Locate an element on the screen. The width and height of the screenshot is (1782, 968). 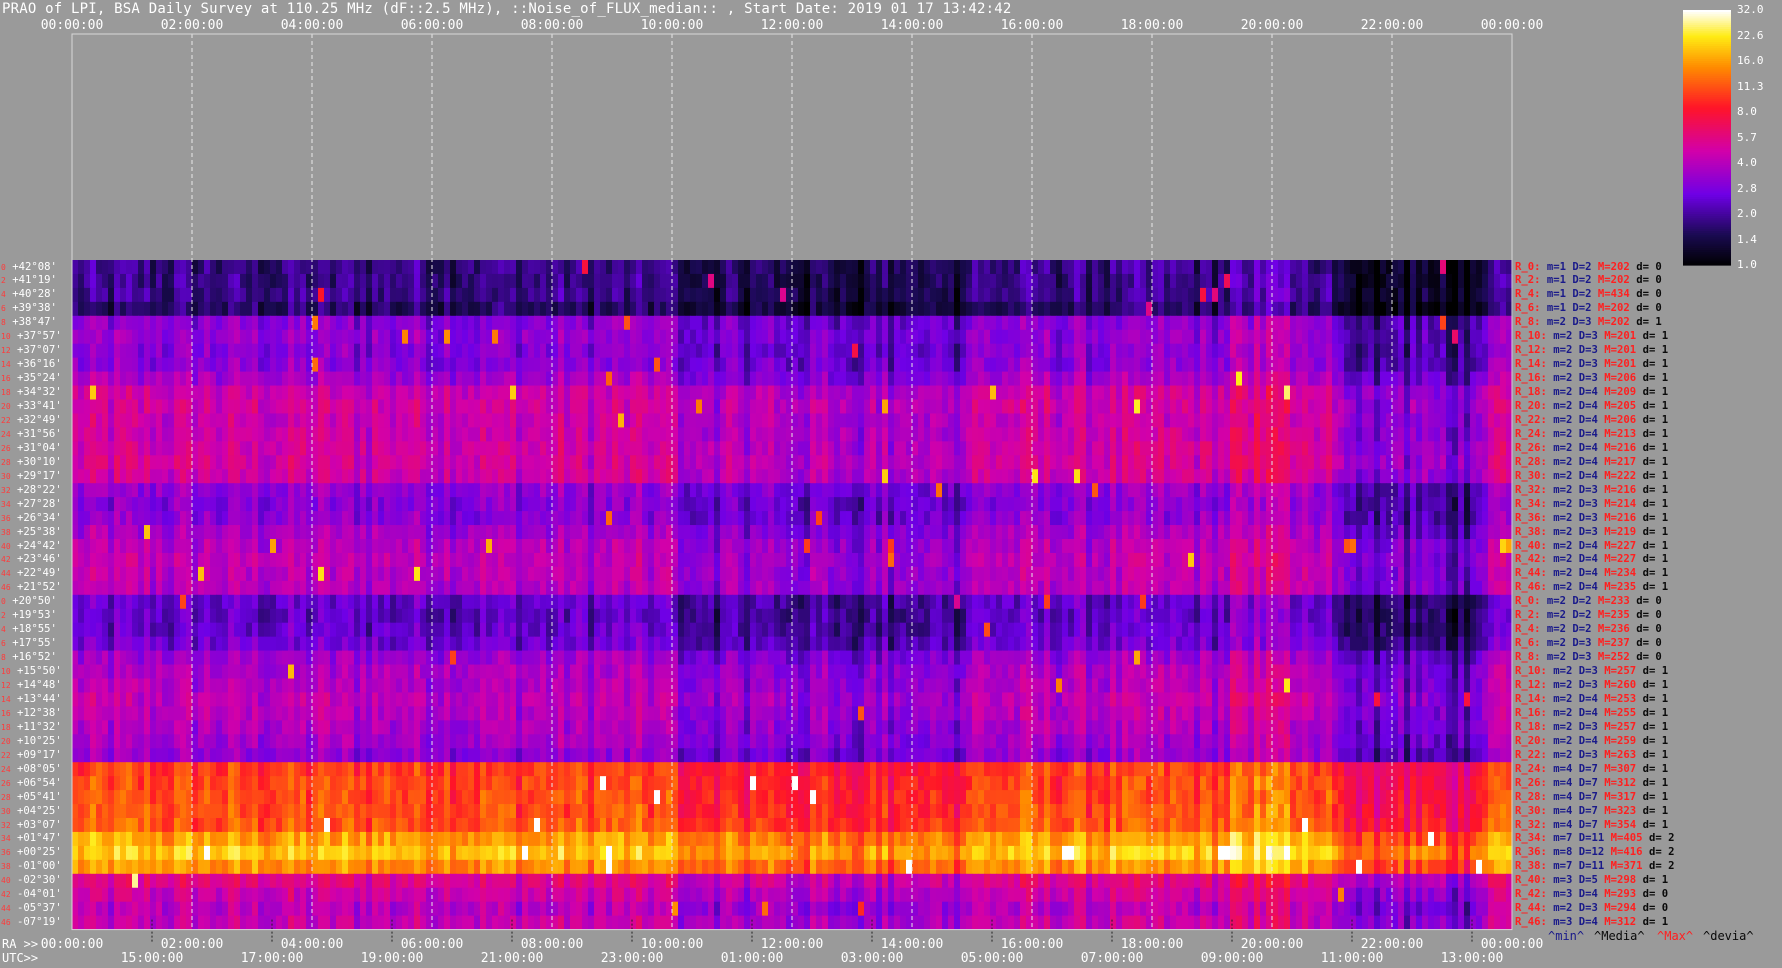
ra-tick-label: 00:00:00 is located at coordinates (1512, 944).